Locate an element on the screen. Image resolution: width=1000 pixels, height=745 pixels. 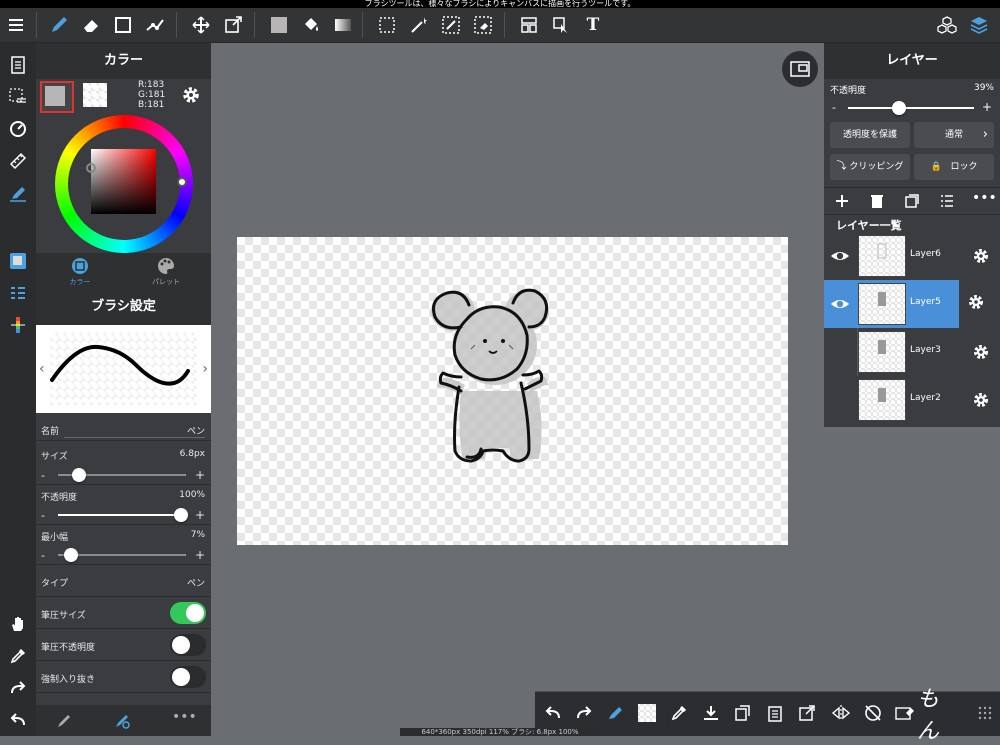
layer-opacity-minus-button: - is located at coordinates (834, 107).